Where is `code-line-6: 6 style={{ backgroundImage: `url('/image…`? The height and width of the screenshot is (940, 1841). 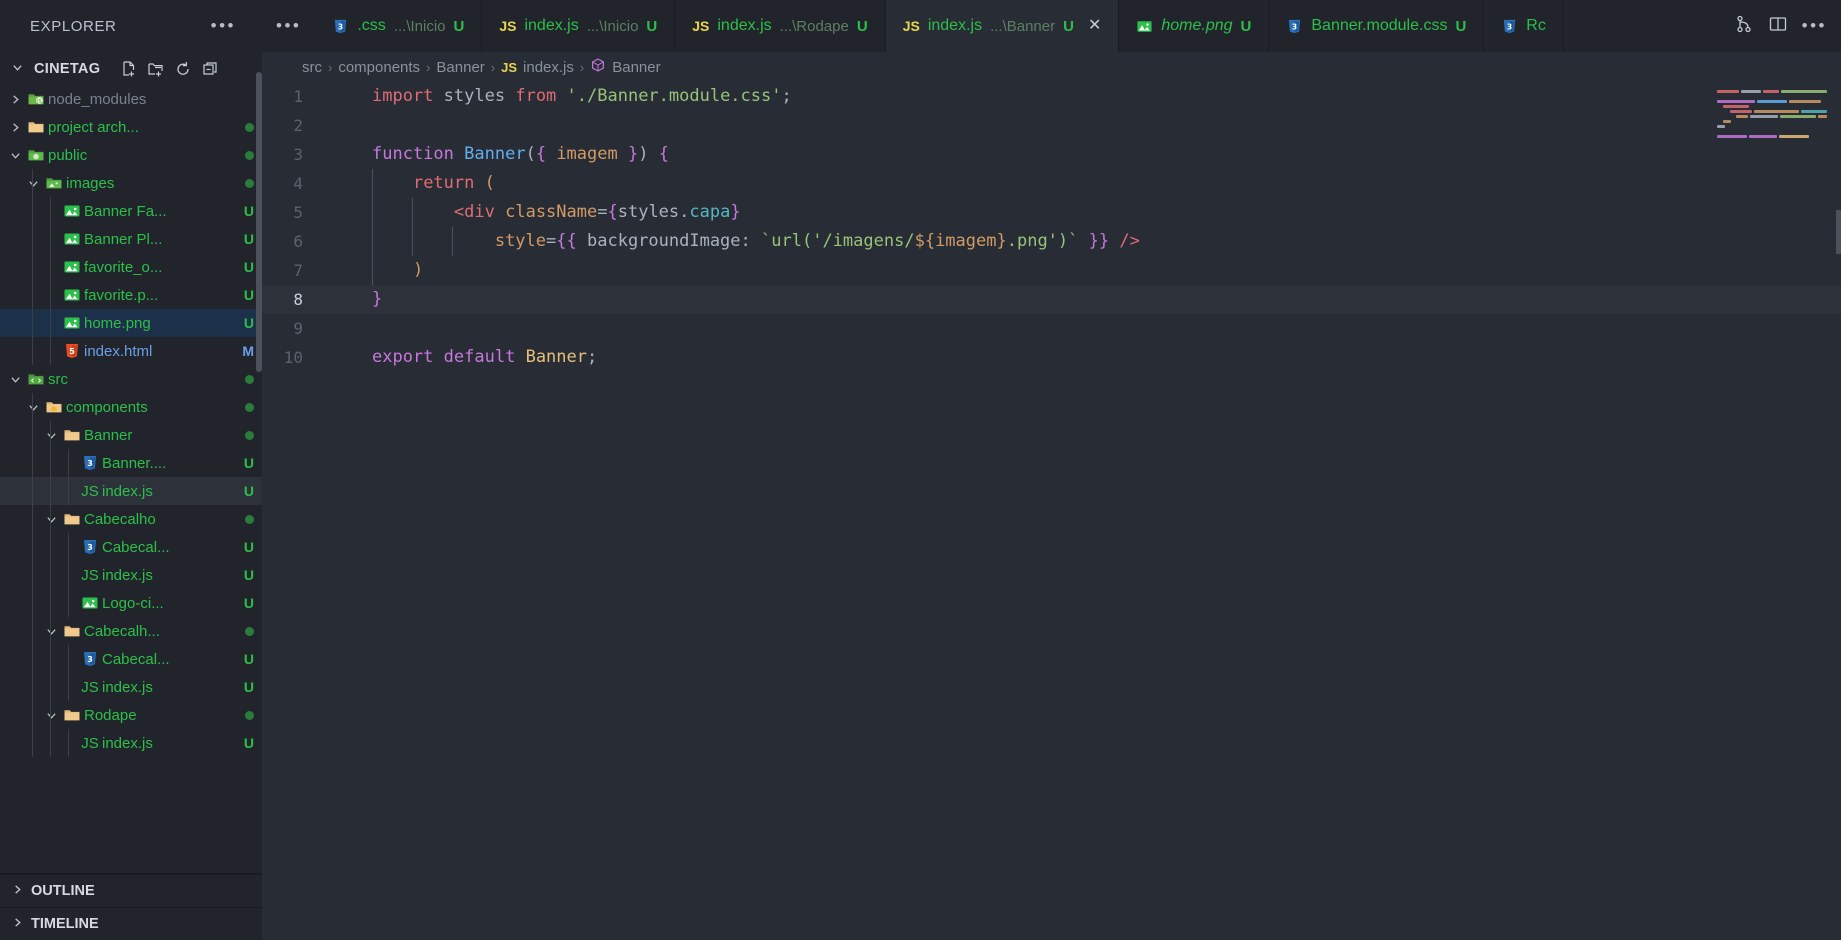 code-line-6: 6 style={{ backgroundImage: `url('/image… is located at coordinates (1051, 241).